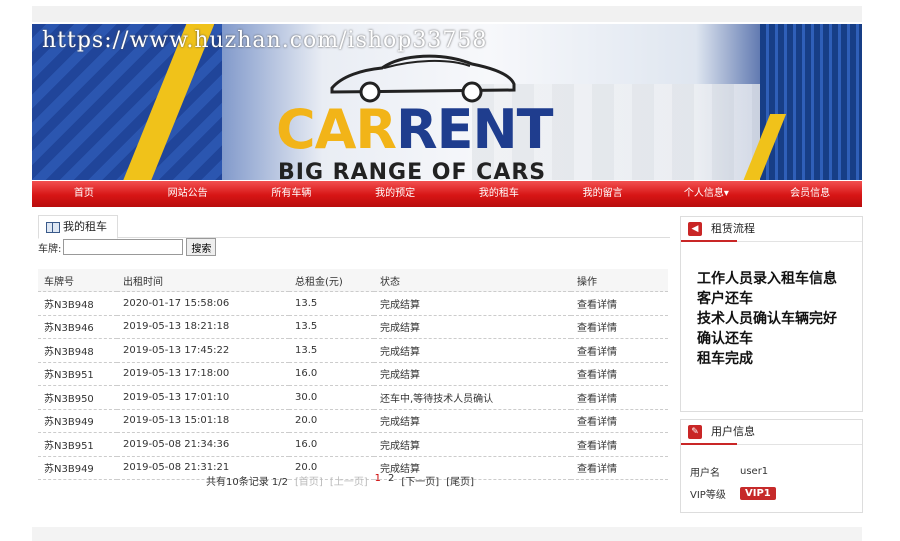 This screenshot has width=900, height=541. I want to click on car-outline-icon, so click(423, 78).